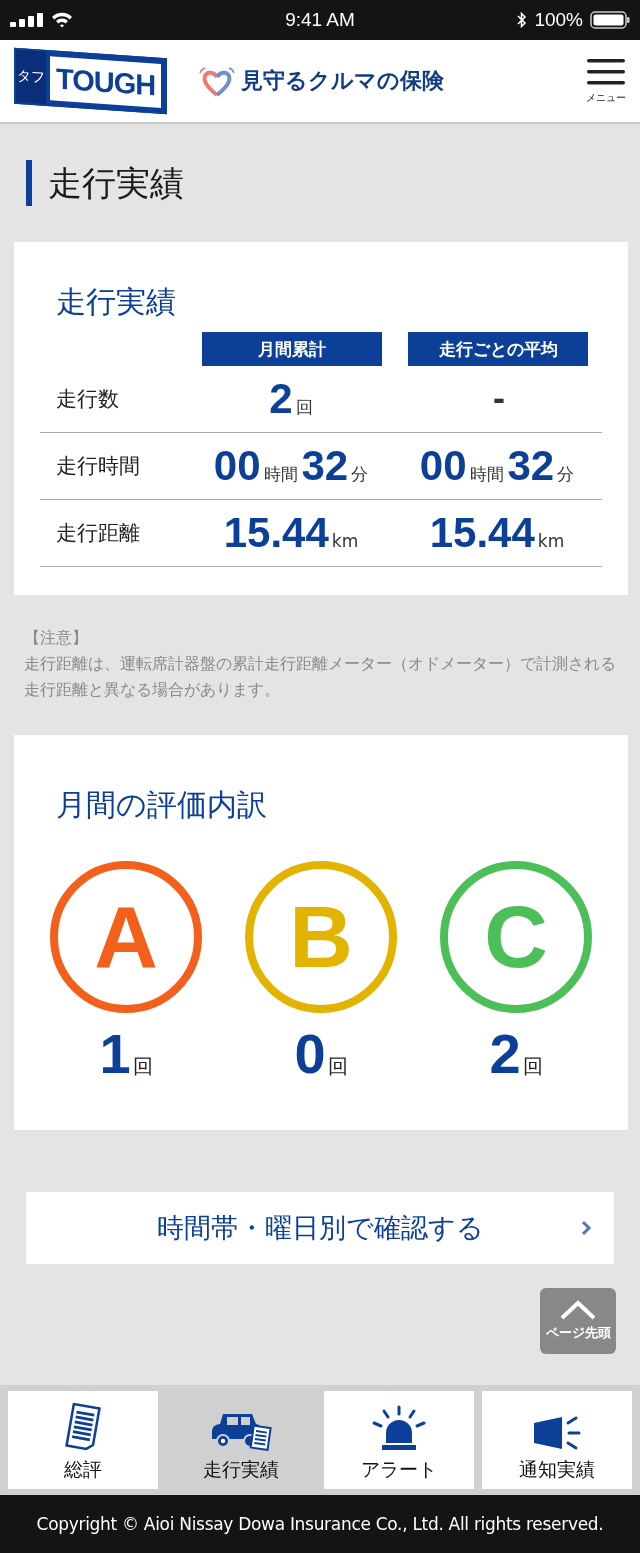  I want to click on table-cell-text: 2 回, so click(291, 399).